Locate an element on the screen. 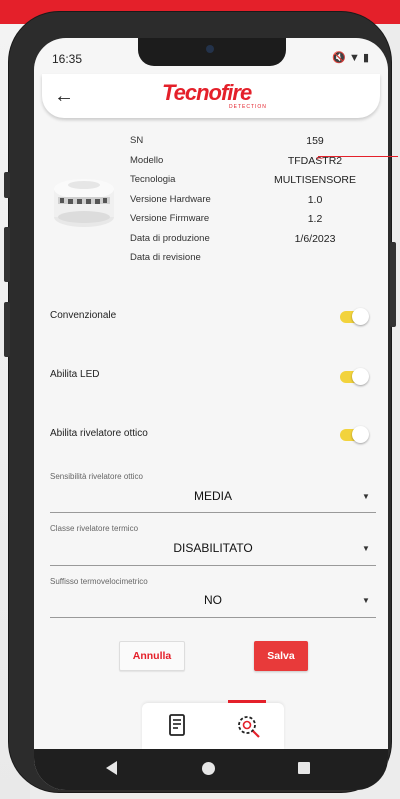 The height and width of the screenshot is (799, 400). active-tab-indicator is located at coordinates (247, 701).